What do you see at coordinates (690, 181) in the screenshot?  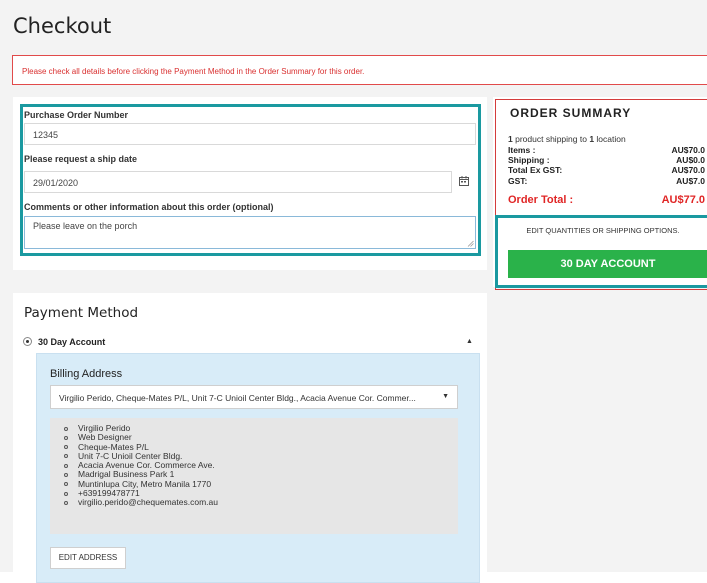 I see `summary-row-value: AU$7.0` at bounding box center [690, 181].